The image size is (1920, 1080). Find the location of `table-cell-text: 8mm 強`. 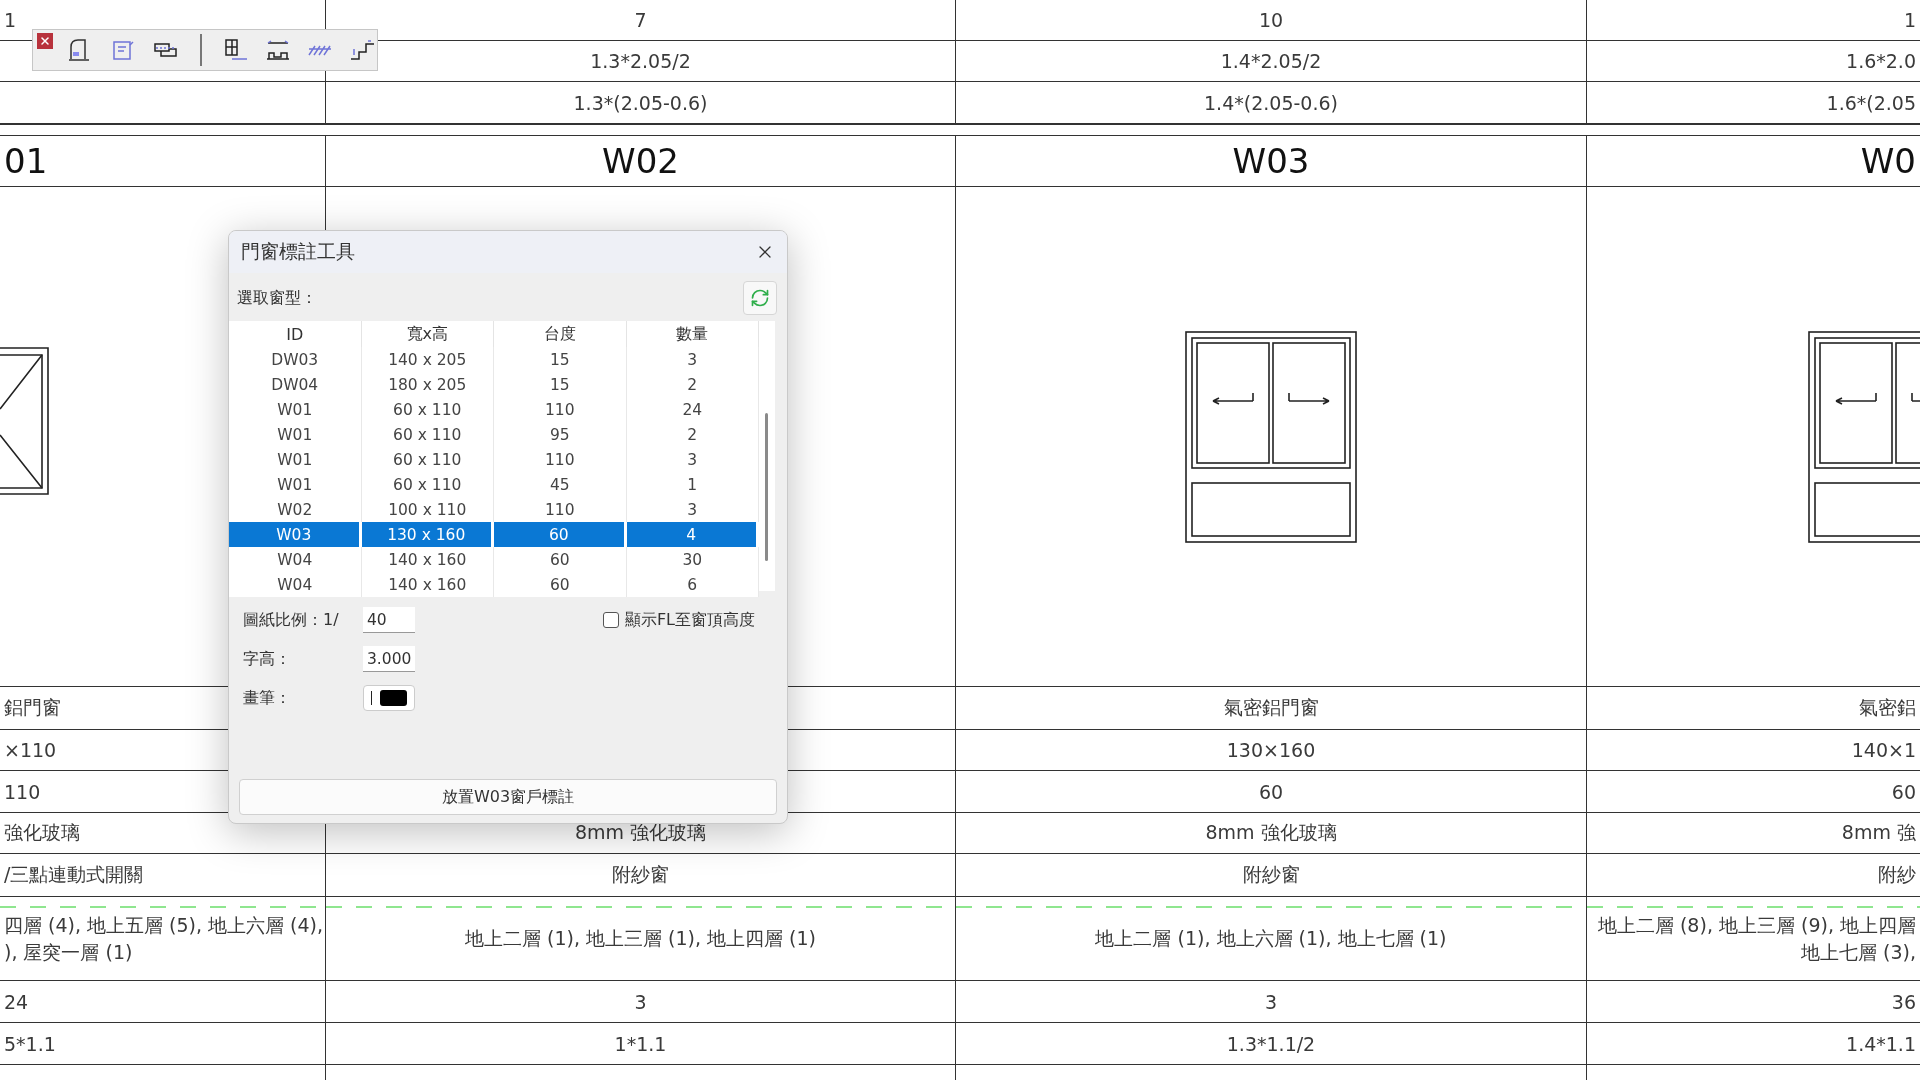

table-cell-text: 8mm 強 is located at coordinates (1878, 832).